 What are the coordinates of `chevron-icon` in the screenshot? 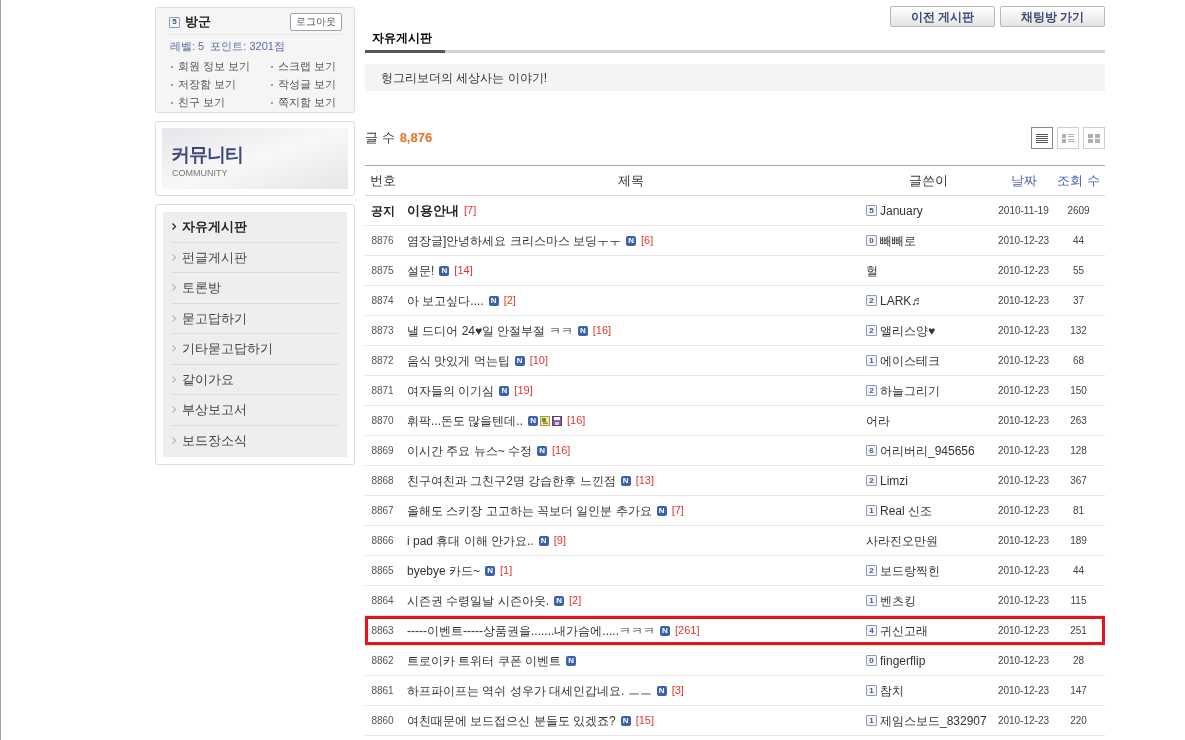 It's located at (174, 318).